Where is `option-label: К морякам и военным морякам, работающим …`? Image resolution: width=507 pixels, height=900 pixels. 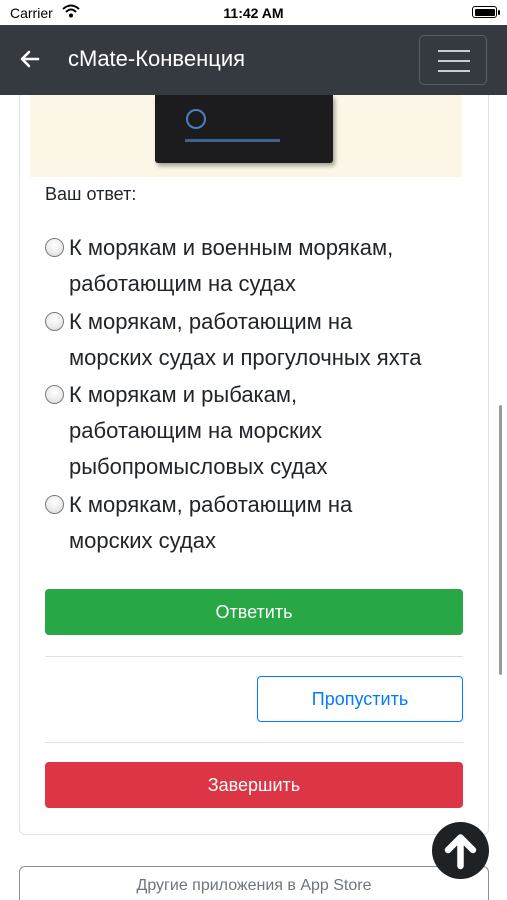
option-label: К морякам и военным морякам, работающим … is located at coordinates (231, 265).